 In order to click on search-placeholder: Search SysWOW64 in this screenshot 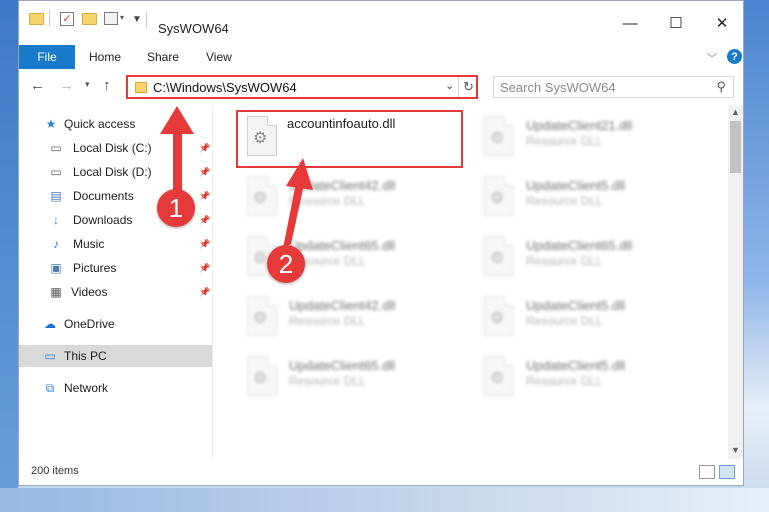, I will do `click(558, 87)`.